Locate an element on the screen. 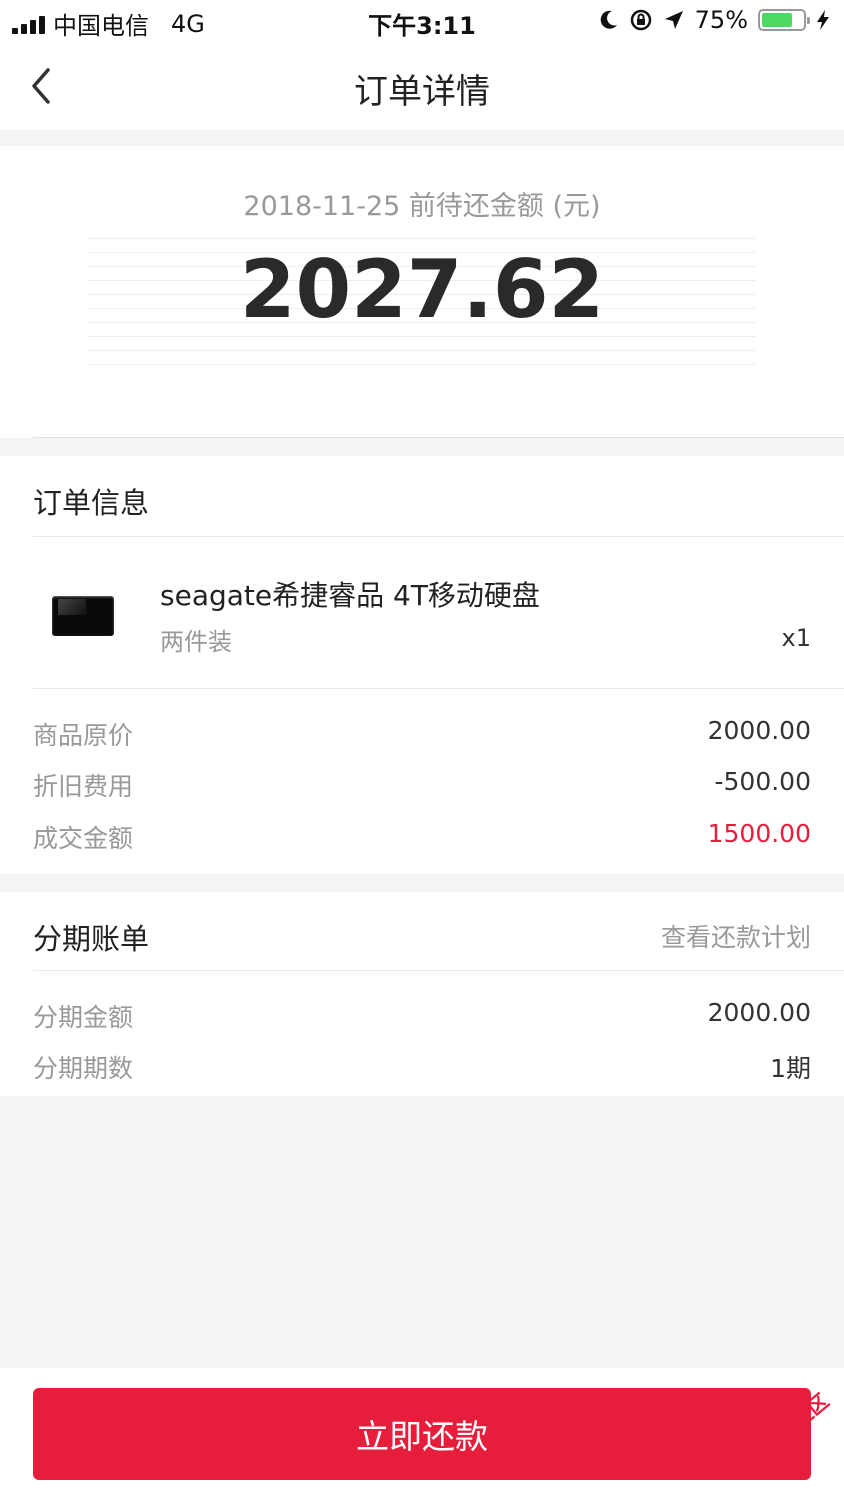  product-quantity: x1 is located at coordinates (796, 638).